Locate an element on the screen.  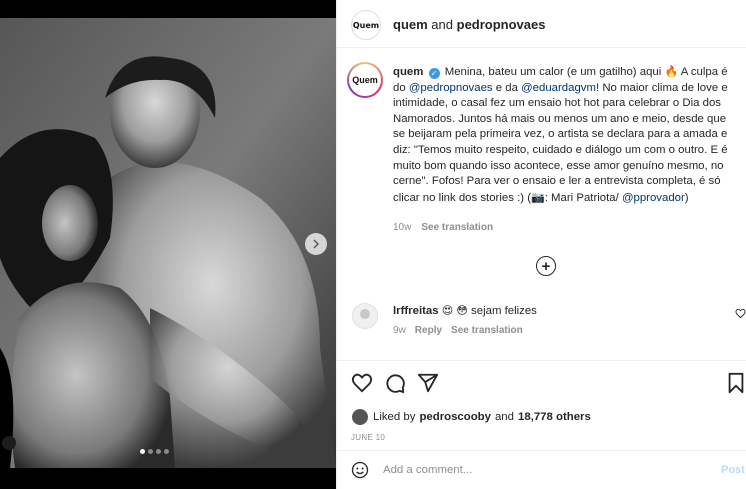
camera-emoji: 📷 is located at coordinates (538, 197).